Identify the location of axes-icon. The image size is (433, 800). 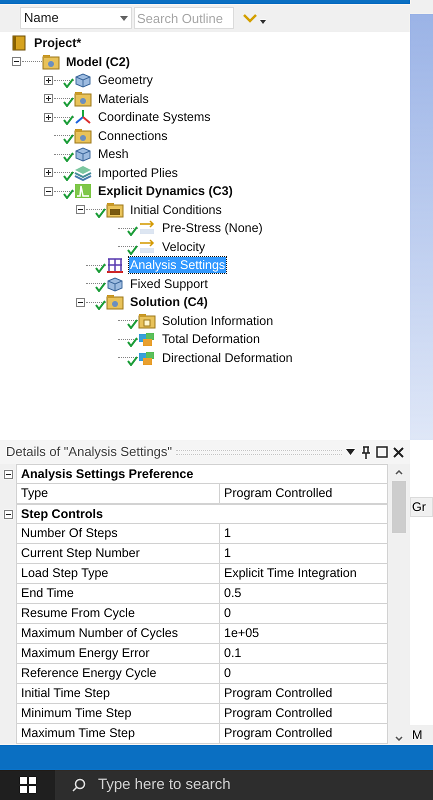
(83, 117).